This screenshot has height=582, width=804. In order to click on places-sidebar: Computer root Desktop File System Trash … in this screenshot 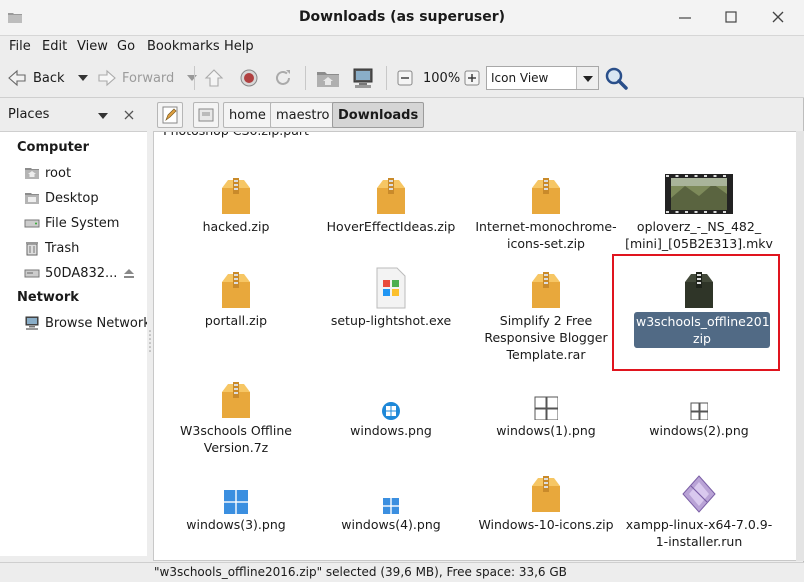, I will do `click(75, 343)`.